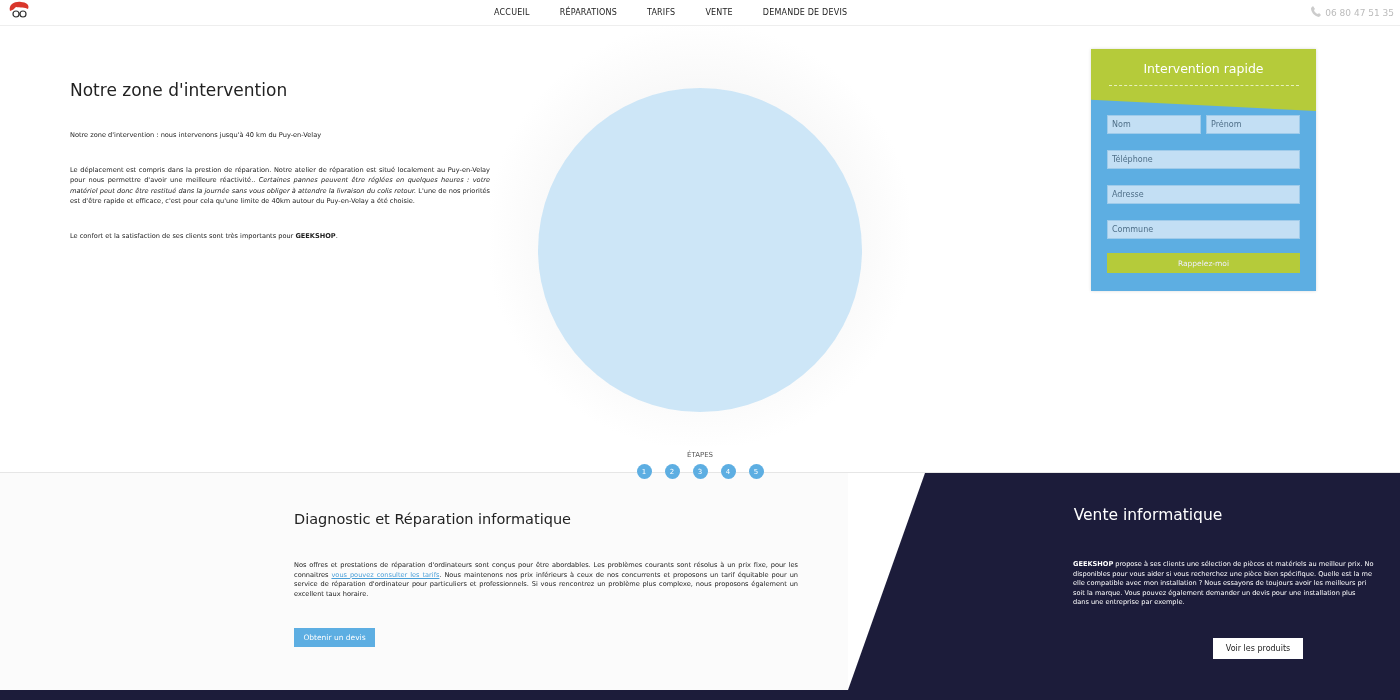 This screenshot has width=1400, height=700. I want to click on nav-link: VENTE, so click(719, 12).